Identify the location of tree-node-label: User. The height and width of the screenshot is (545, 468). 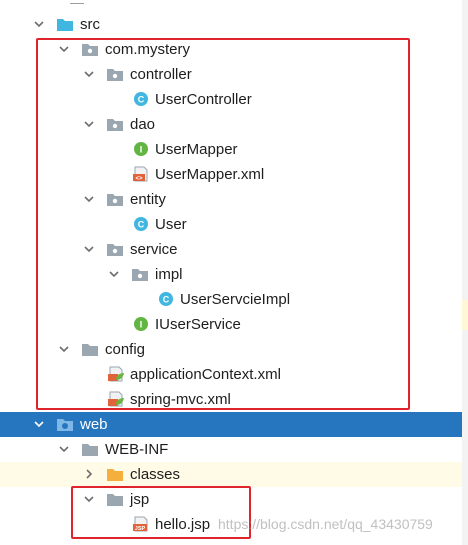
(171, 224).